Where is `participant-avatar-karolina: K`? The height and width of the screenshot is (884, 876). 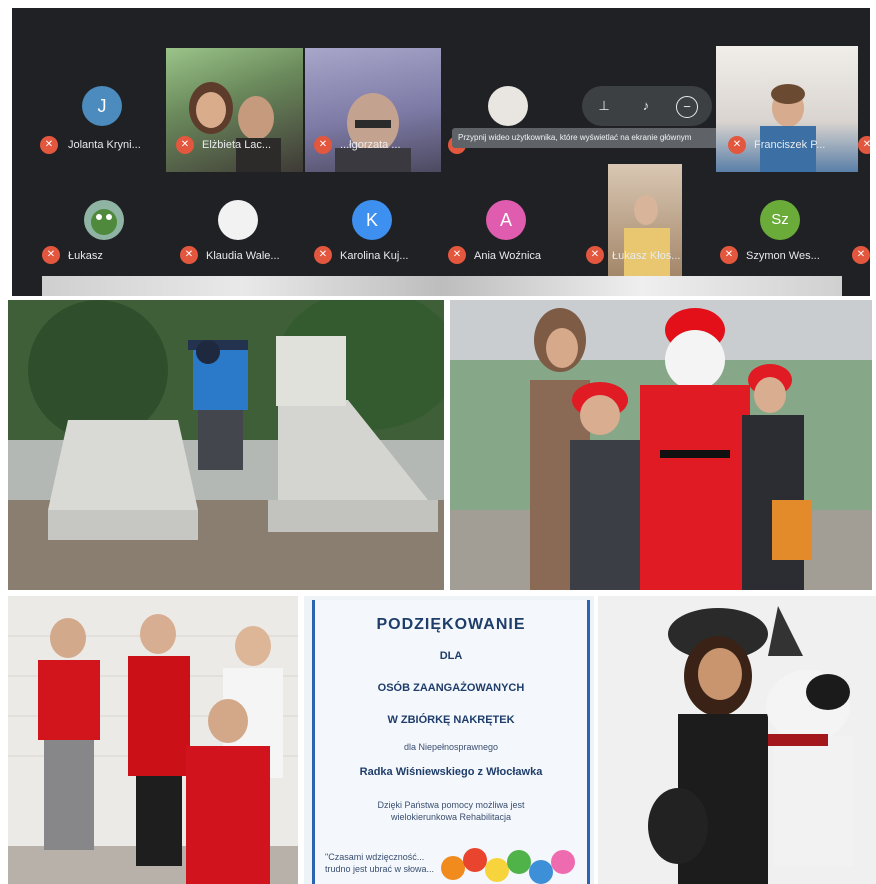
participant-avatar-karolina: K is located at coordinates (372, 220).